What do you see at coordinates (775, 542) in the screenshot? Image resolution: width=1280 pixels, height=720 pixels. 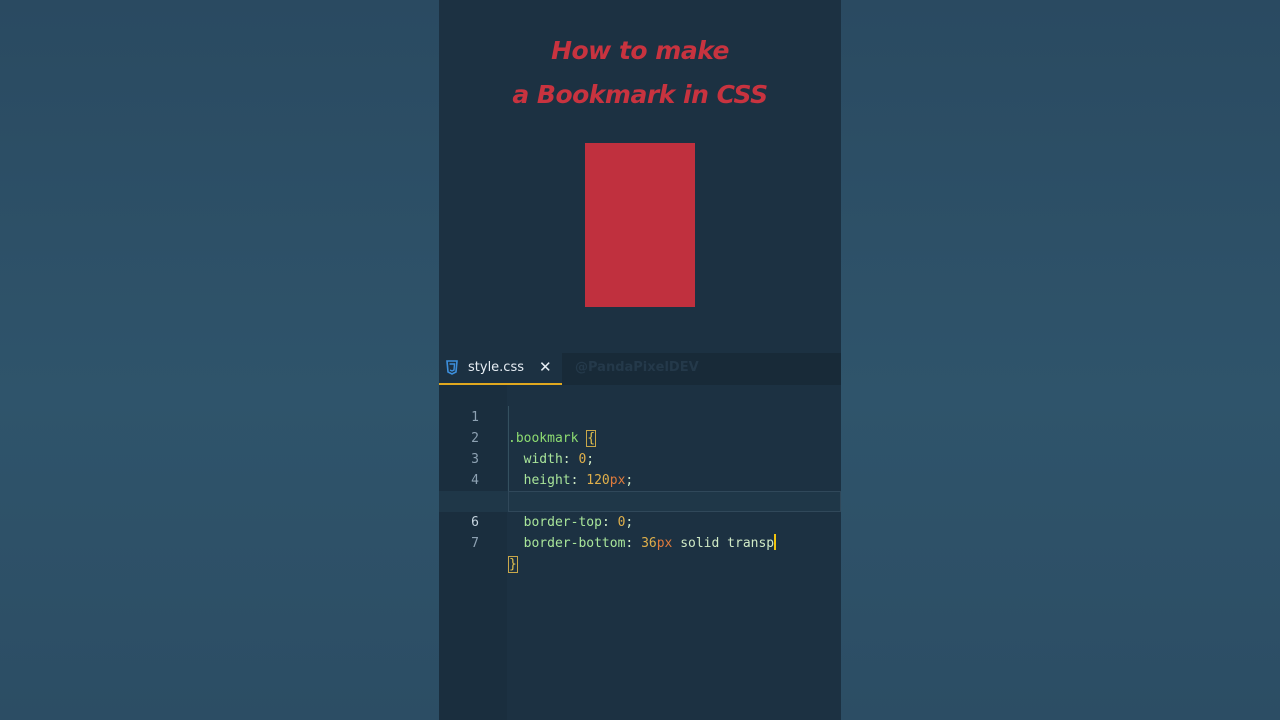 I see `text-cursor` at bounding box center [775, 542].